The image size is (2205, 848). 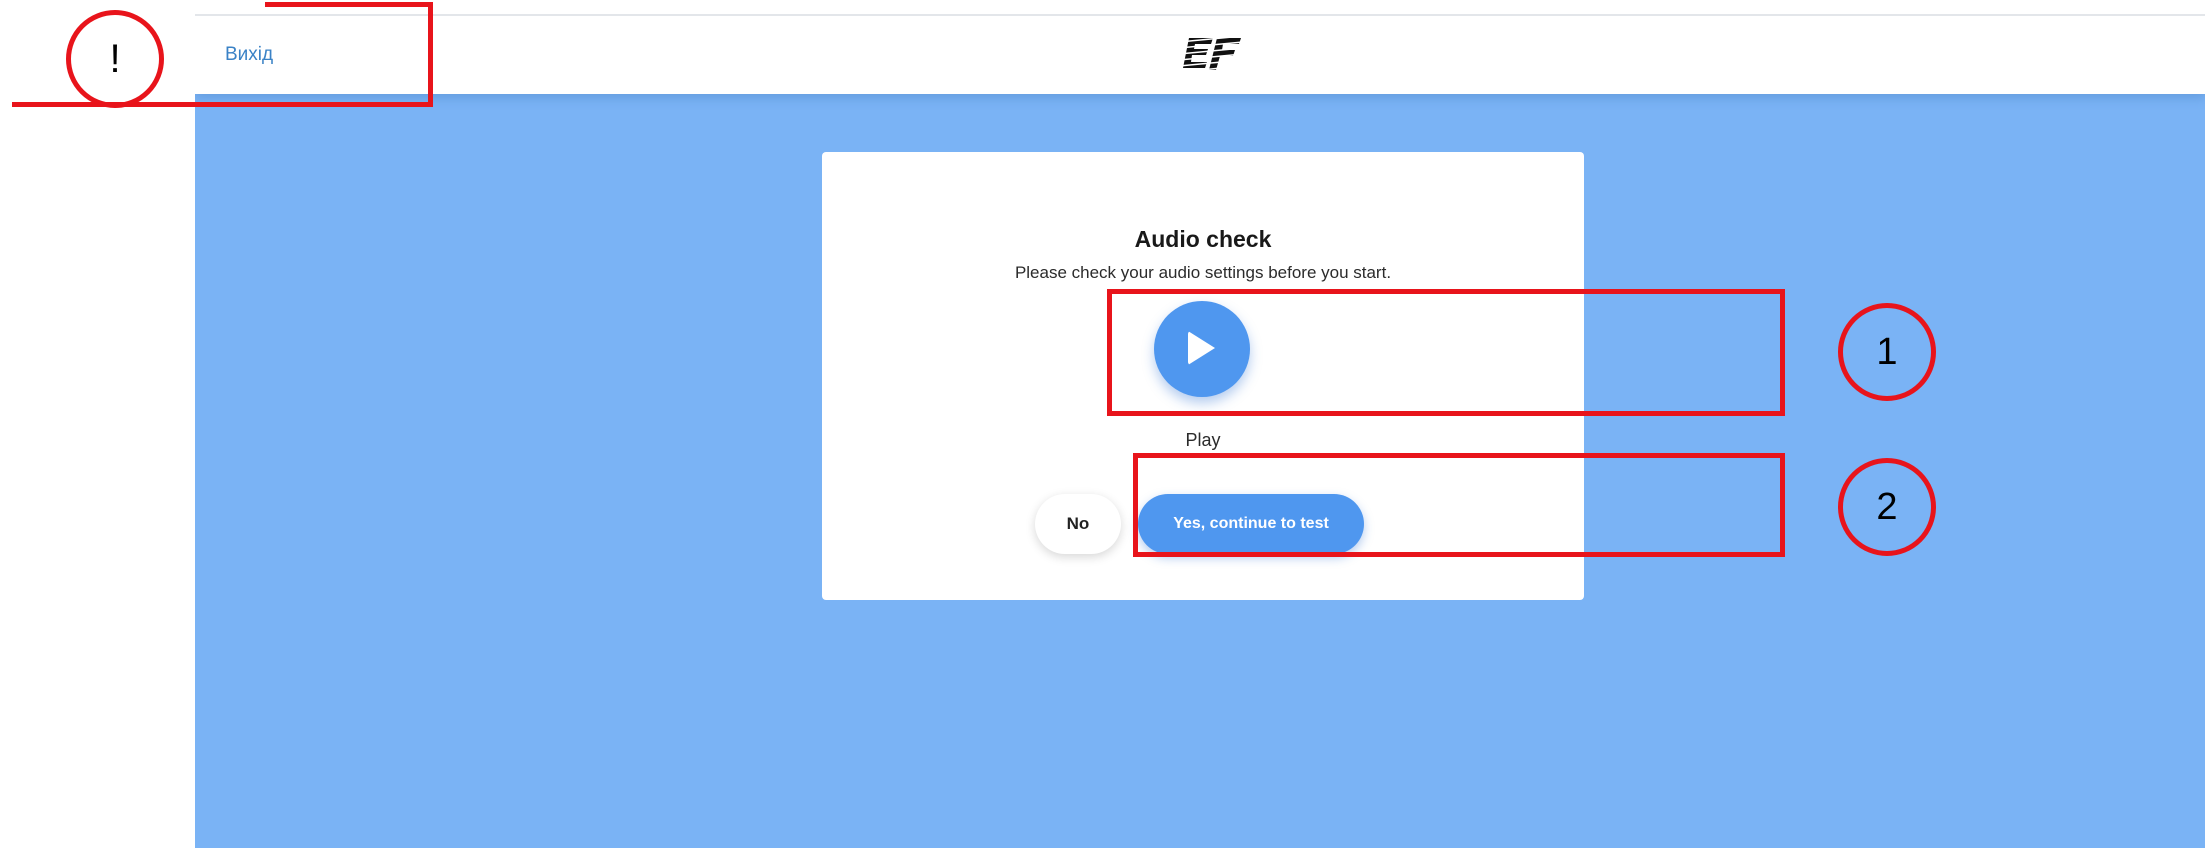 I want to click on annotation-underline, so click(x=222, y=104).